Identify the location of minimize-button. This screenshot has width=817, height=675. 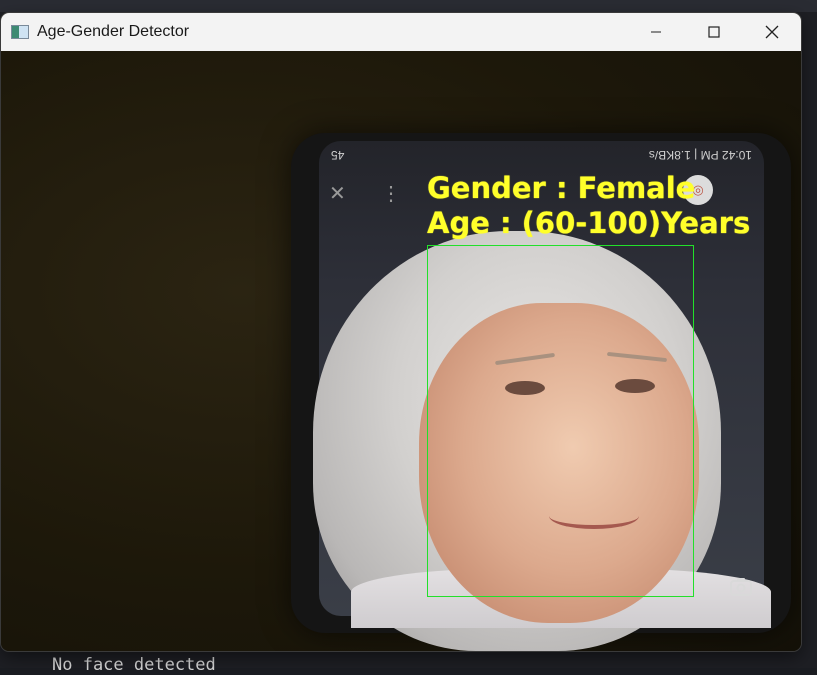
(656, 32).